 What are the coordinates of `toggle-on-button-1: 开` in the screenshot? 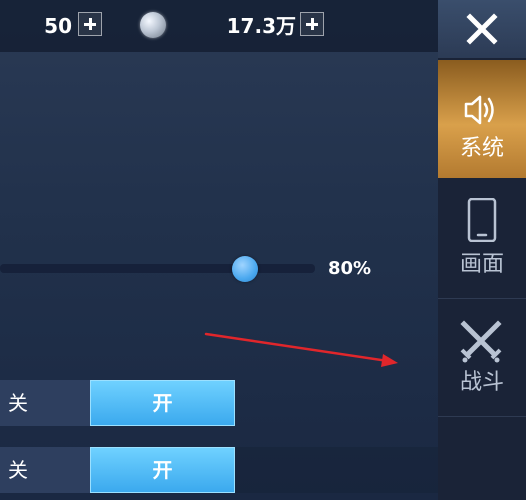 It's located at (162, 403).